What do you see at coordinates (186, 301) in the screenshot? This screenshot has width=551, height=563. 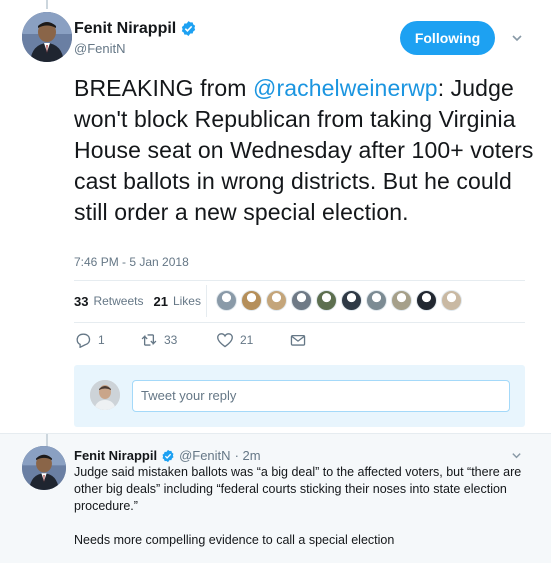 I see `likes-label: Likes` at bounding box center [186, 301].